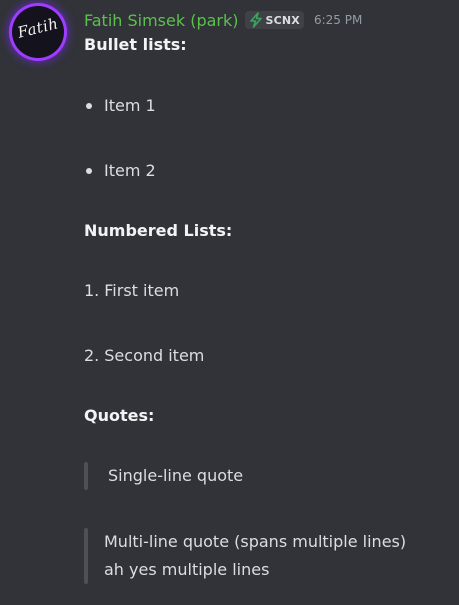 This screenshot has height=605, width=459. Describe the element at coordinates (92, 290) in the screenshot. I see `numbered-item-number: 1.` at that location.